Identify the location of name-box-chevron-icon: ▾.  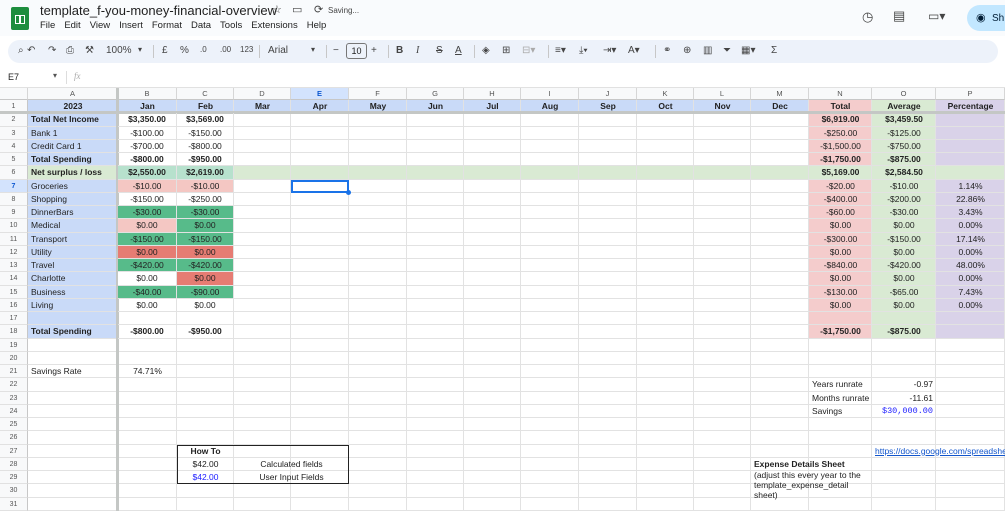
(55, 75).